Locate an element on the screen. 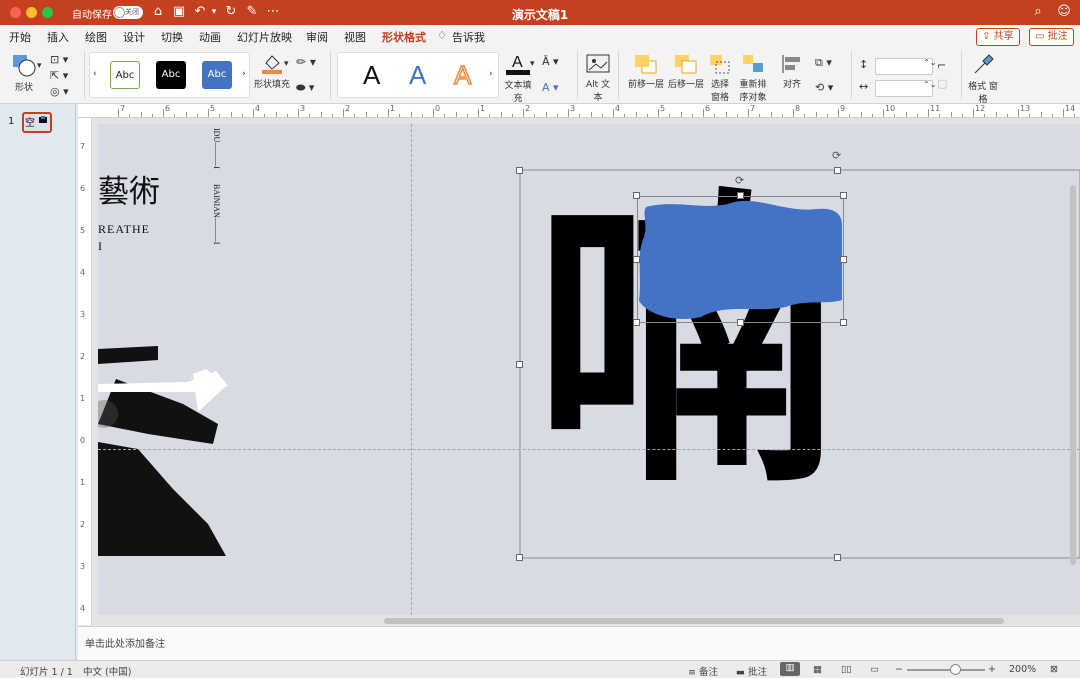 The image size is (1080, 678). ruler-number: 2 is located at coordinates (83, 356).